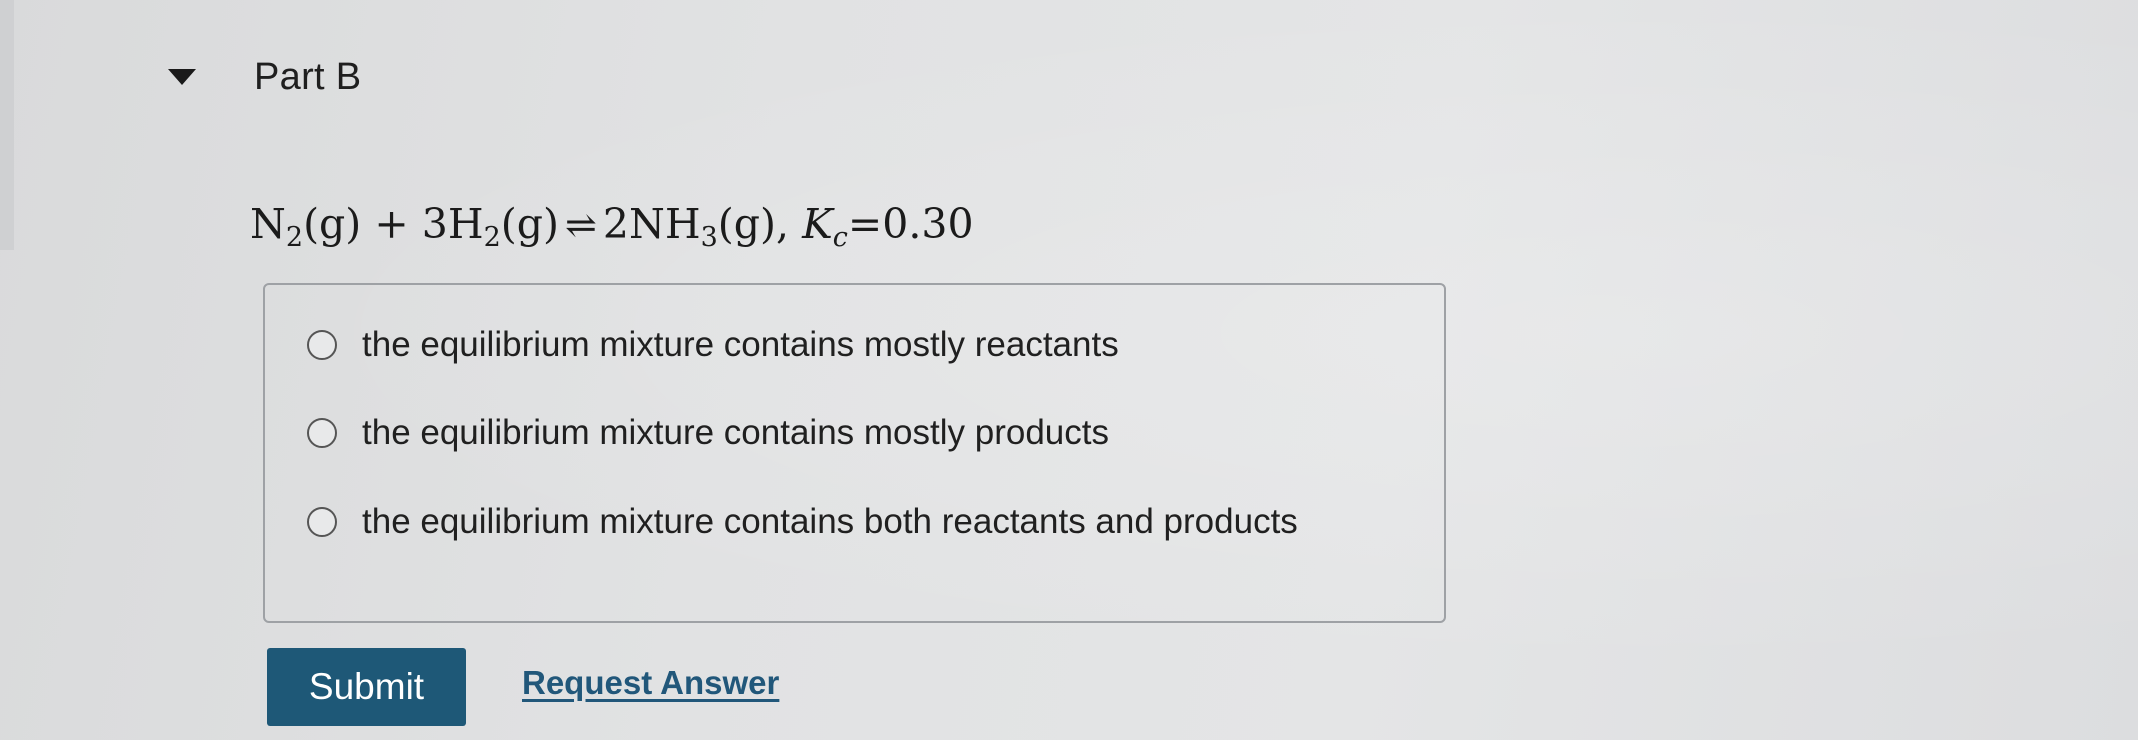 Image resolution: width=2138 pixels, height=740 pixels. Describe the element at coordinates (492, 237) in the screenshot. I see `reactant-h2-subscript: 2` at that location.